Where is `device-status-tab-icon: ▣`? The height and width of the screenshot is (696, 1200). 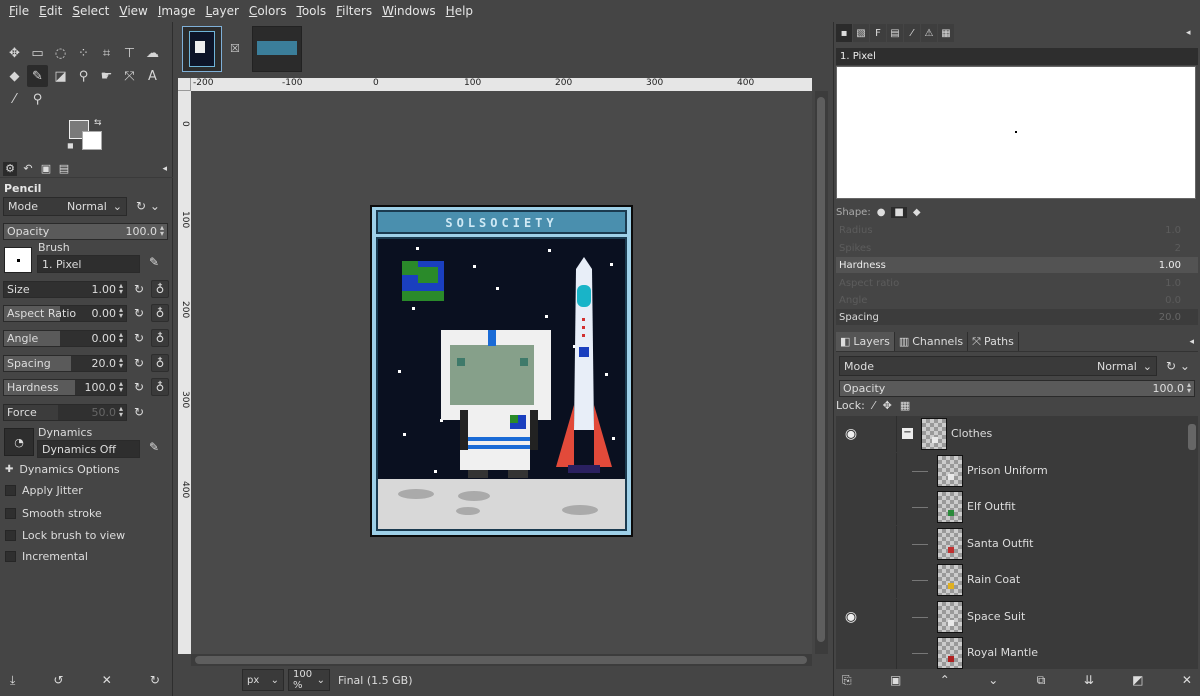
device-status-tab-icon: ▣ is located at coordinates (46, 169).